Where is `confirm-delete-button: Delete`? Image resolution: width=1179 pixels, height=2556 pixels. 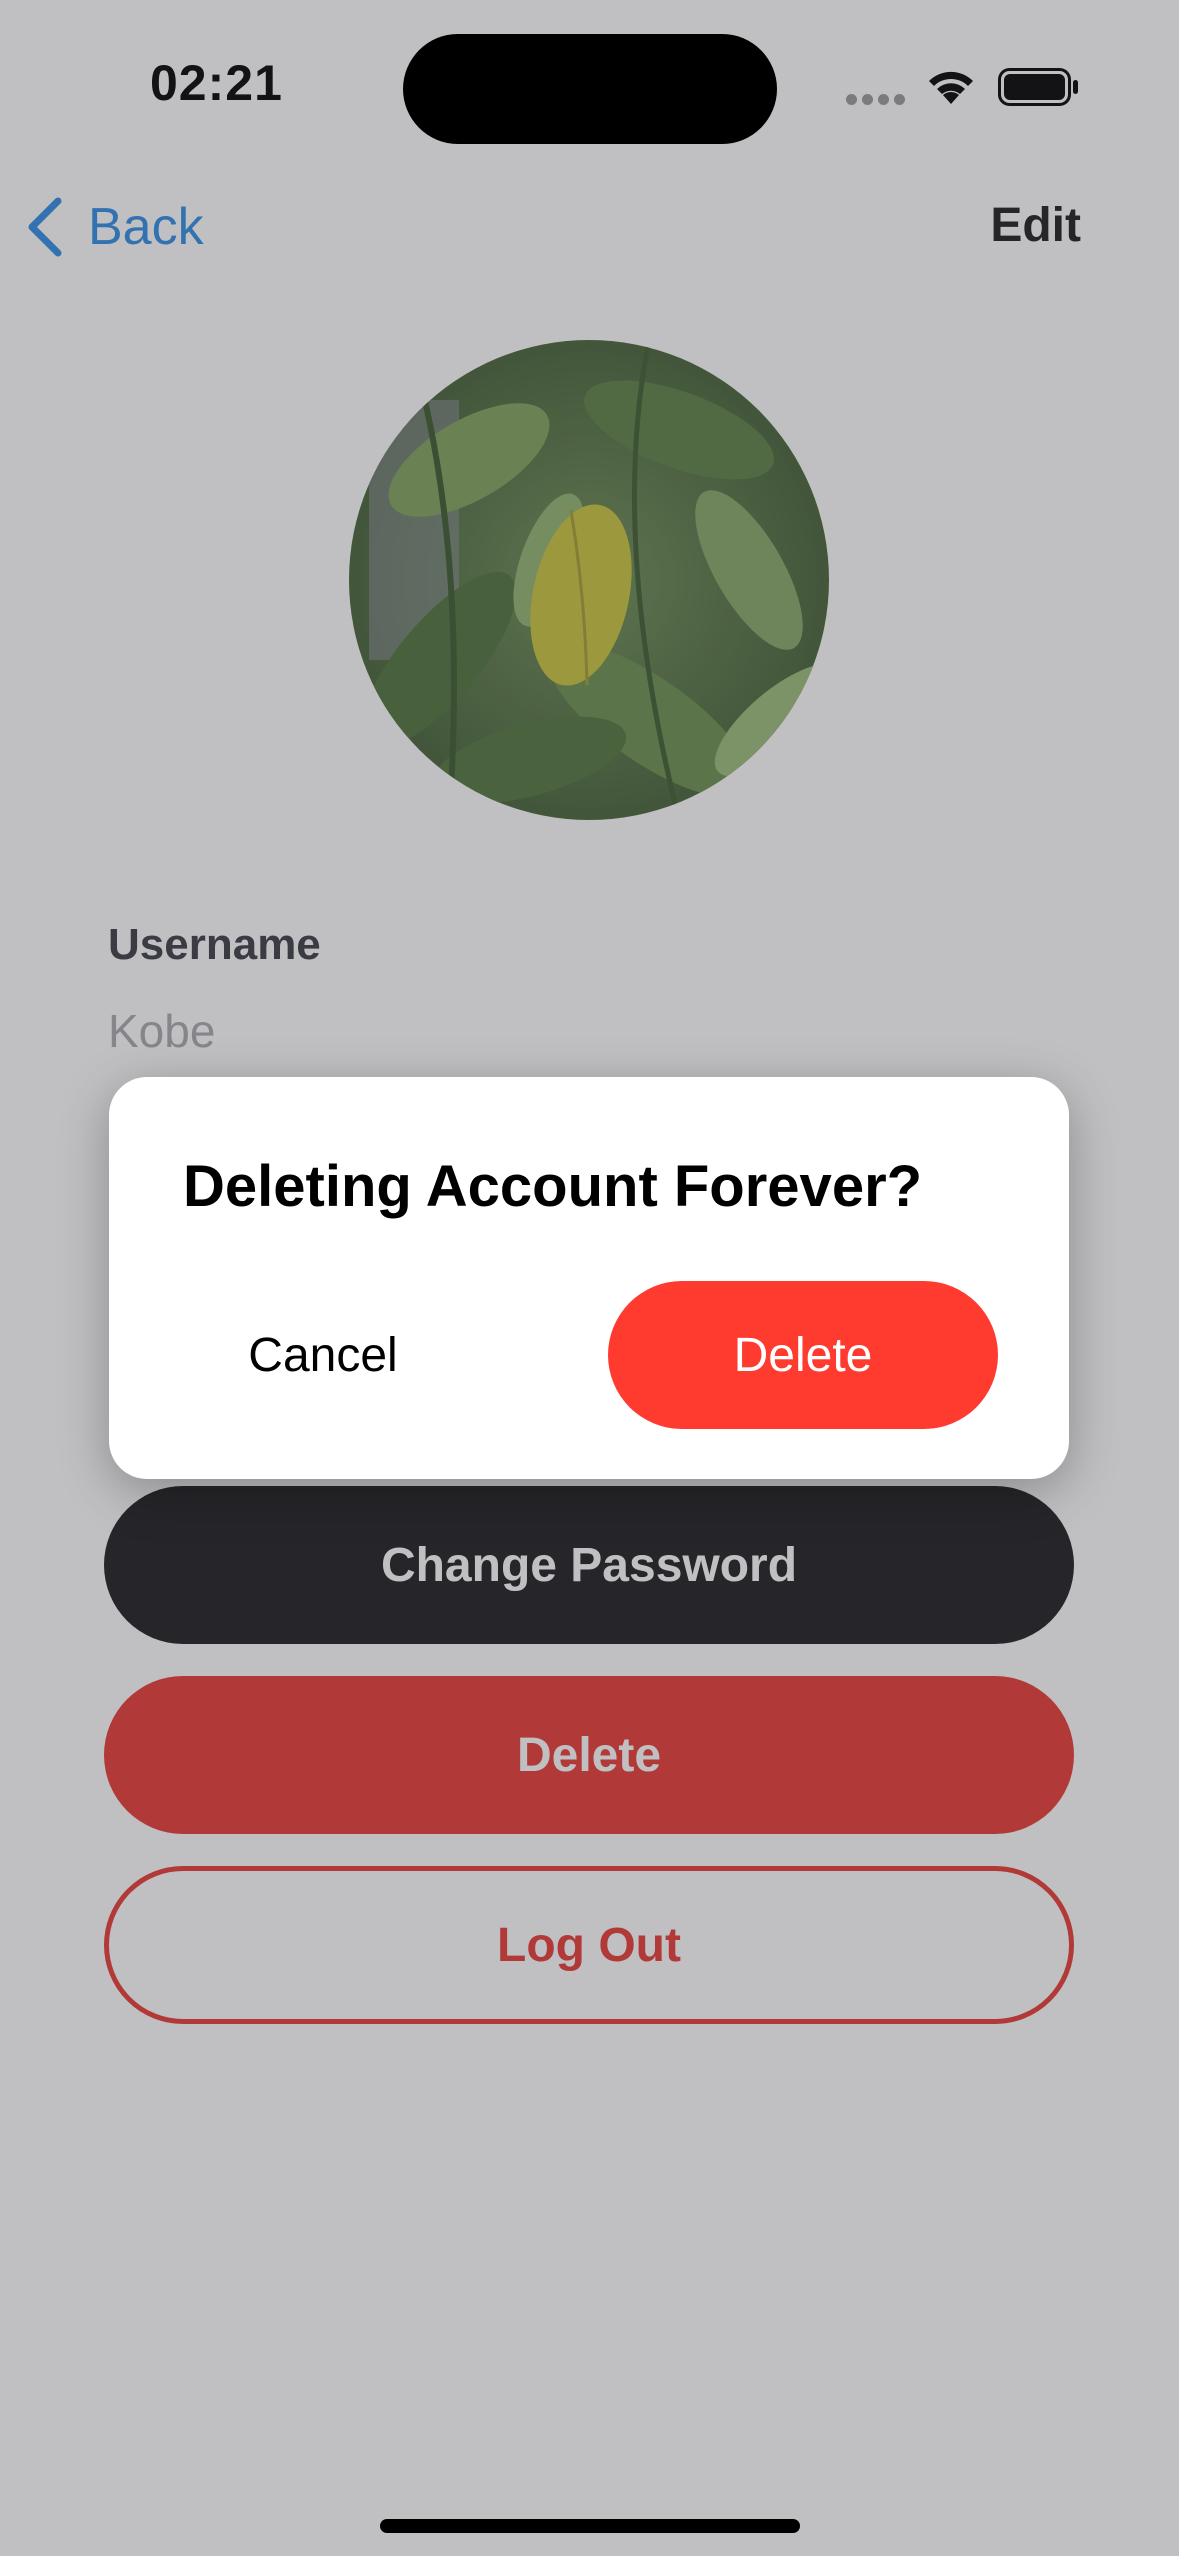
confirm-delete-button: Delete is located at coordinates (803, 1355).